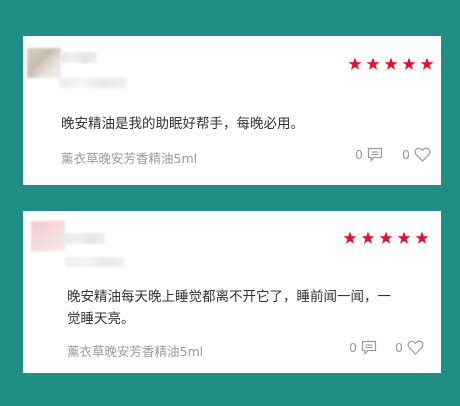  Describe the element at coordinates (101, 319) in the screenshot. I see `review-text-line-2: 觉睡天亮。` at that location.